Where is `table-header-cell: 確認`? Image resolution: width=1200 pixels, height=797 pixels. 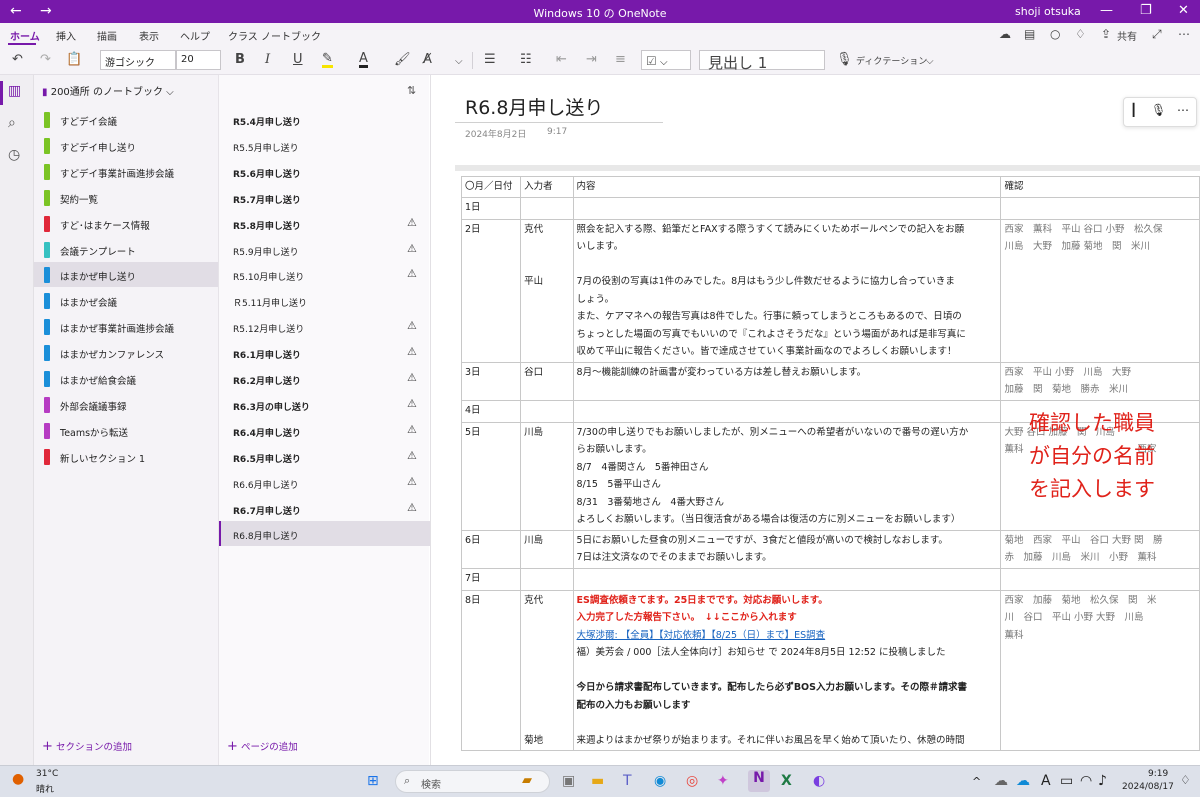
table-header-cell: 確認 is located at coordinates (1100, 187).